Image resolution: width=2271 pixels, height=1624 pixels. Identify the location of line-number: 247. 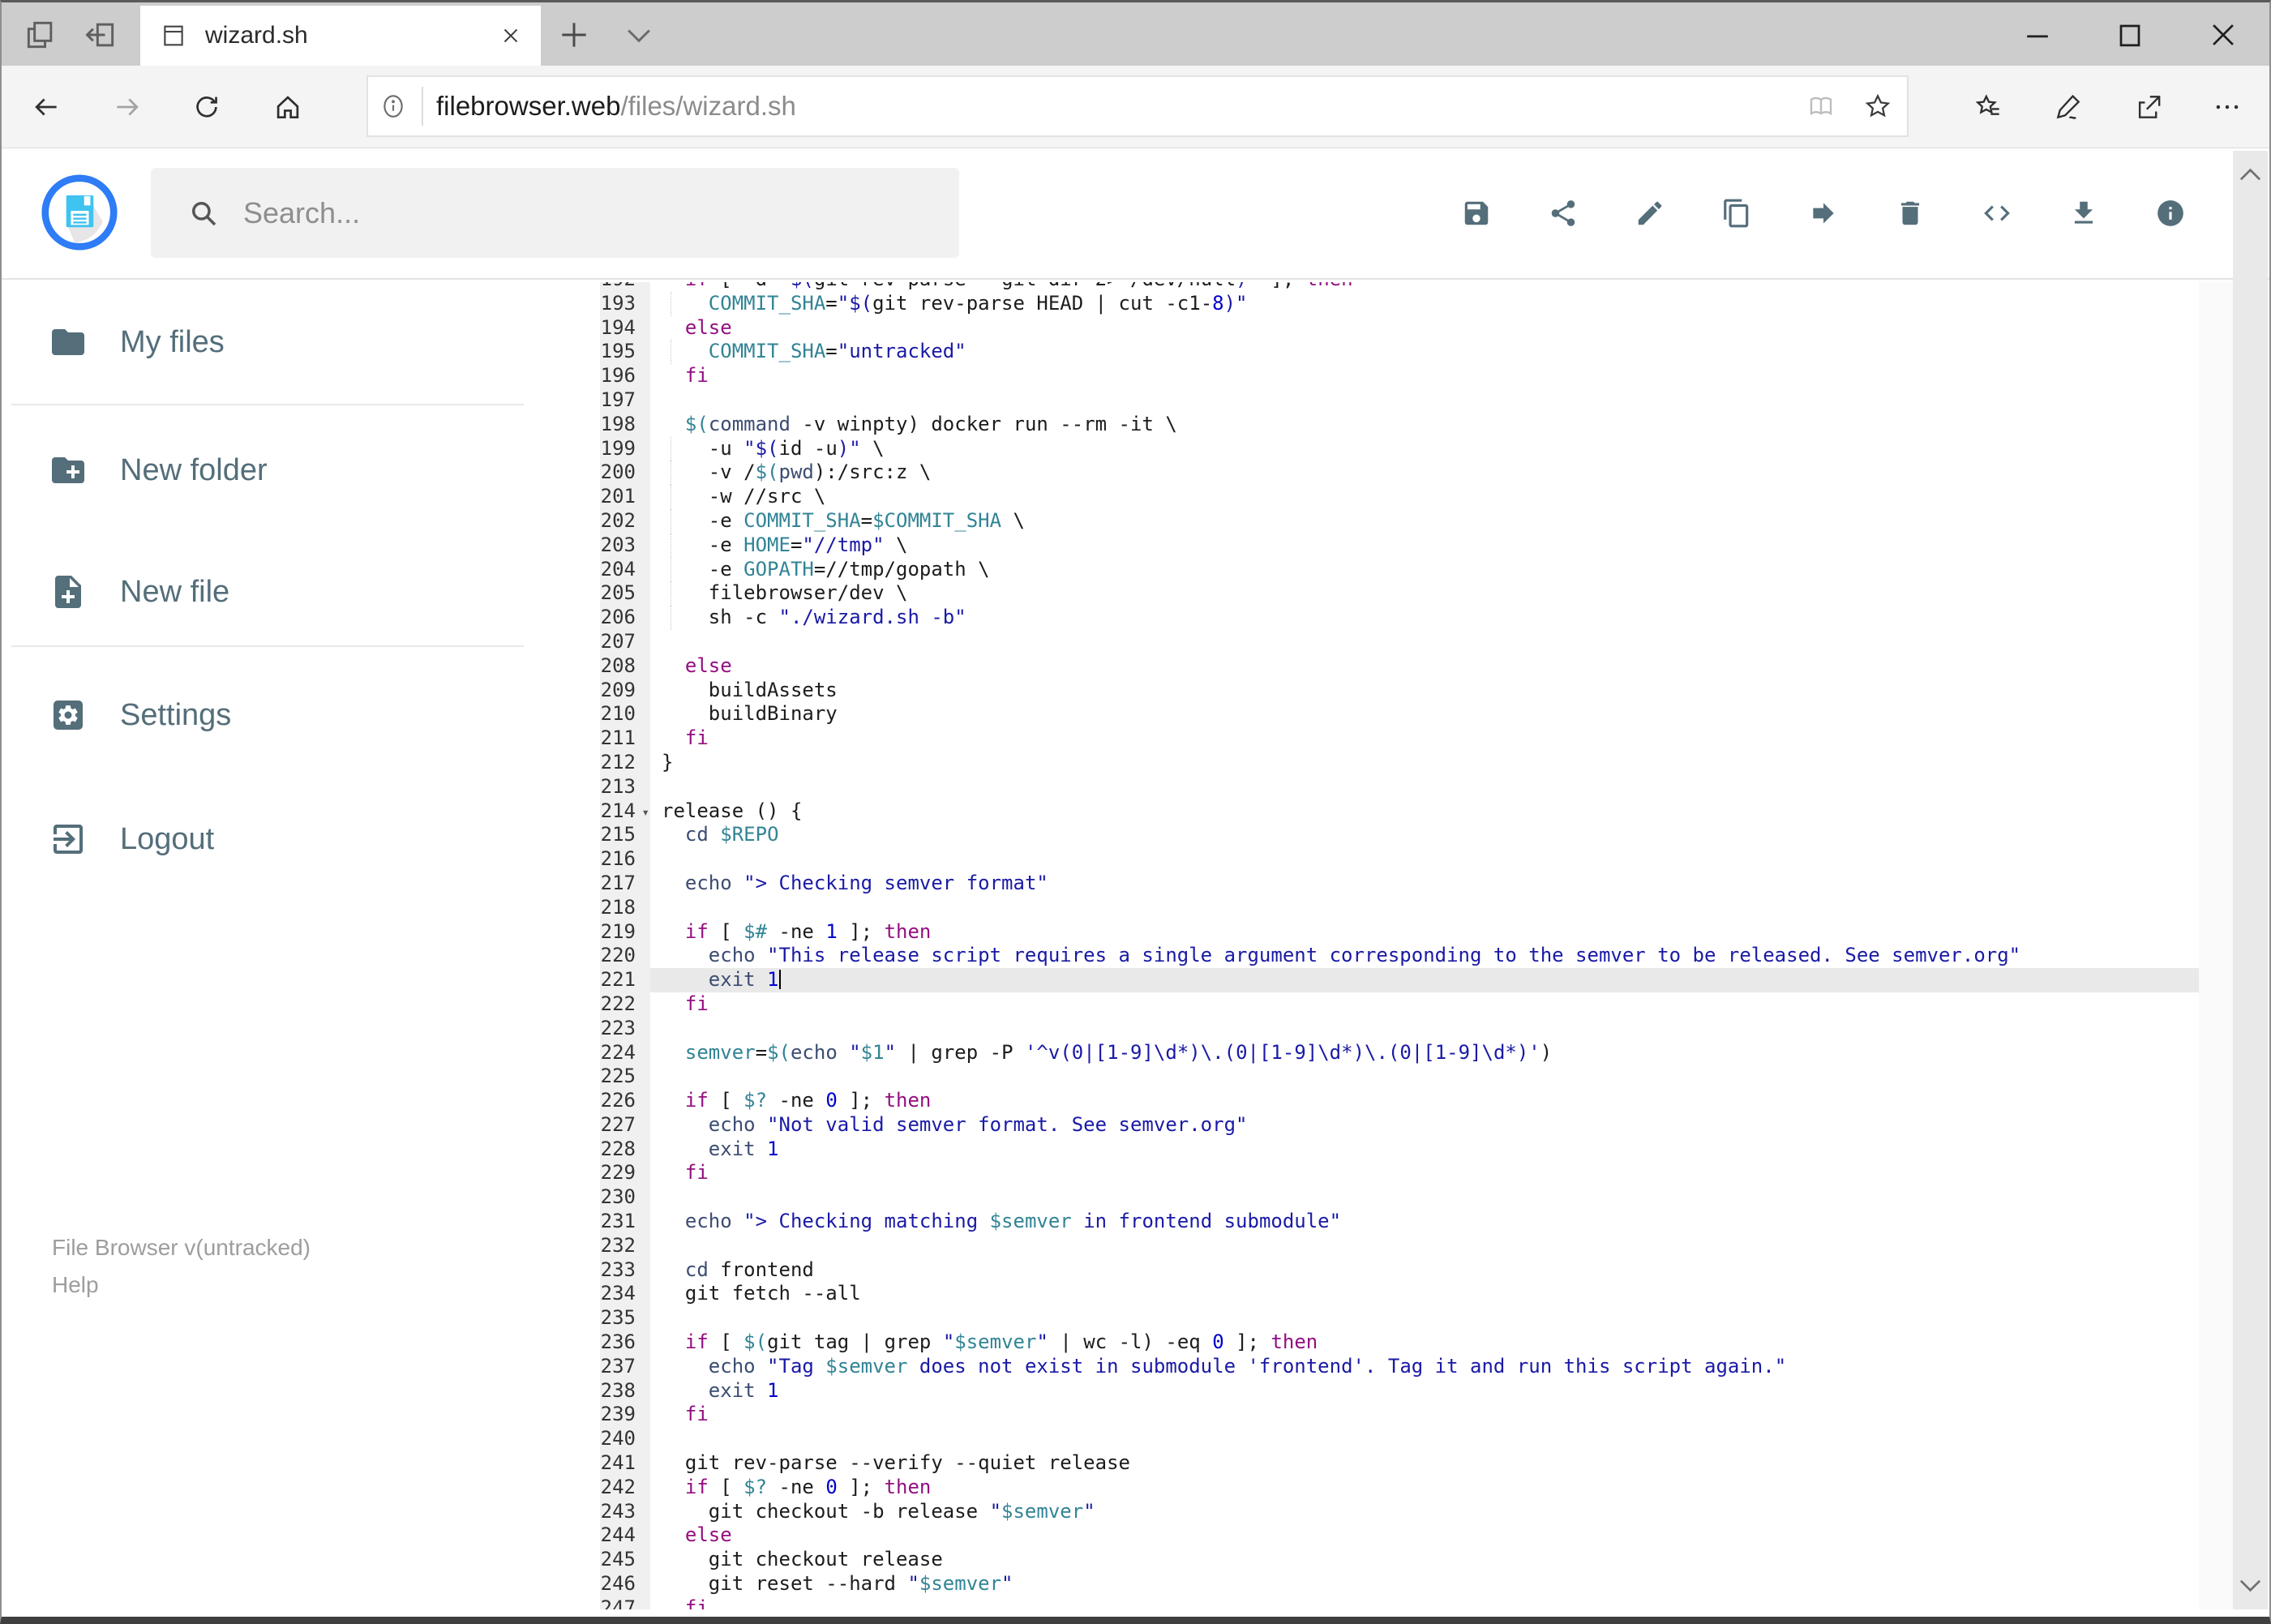
(625, 1603).